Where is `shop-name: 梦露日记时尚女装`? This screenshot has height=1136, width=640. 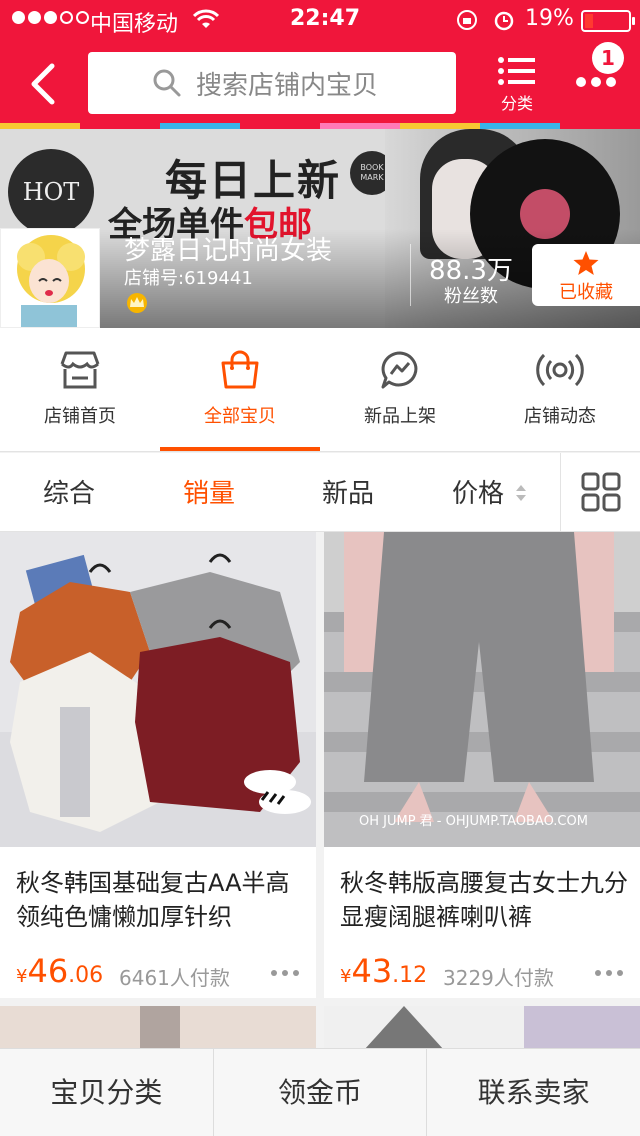
shop-name: 梦露日记时尚女装 is located at coordinates (228, 251).